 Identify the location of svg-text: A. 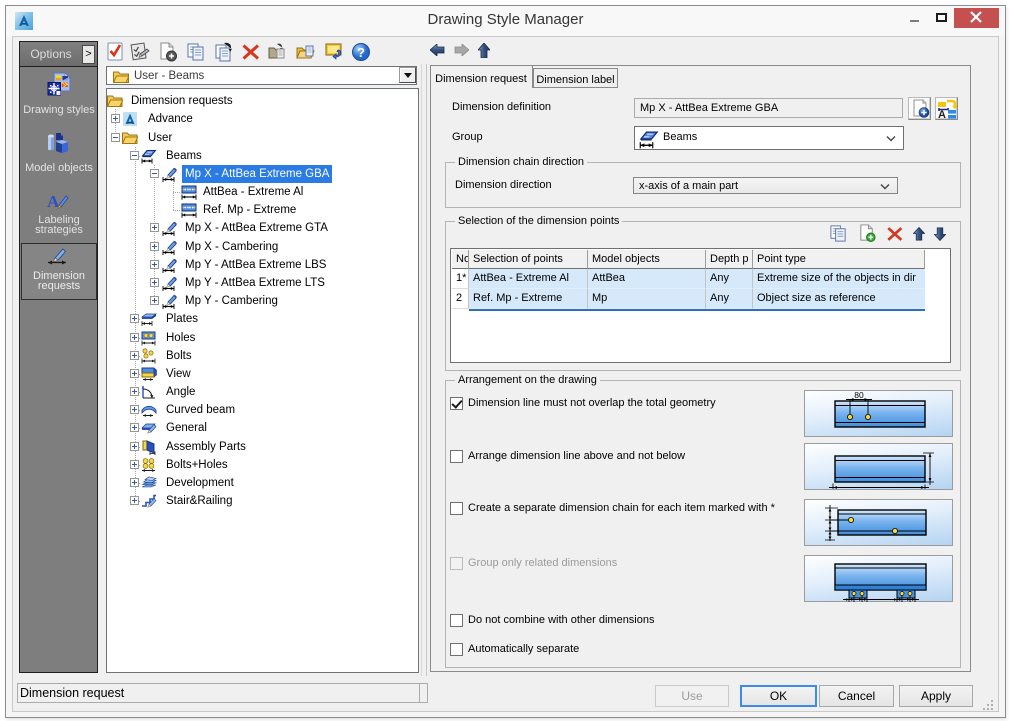
(942, 114).